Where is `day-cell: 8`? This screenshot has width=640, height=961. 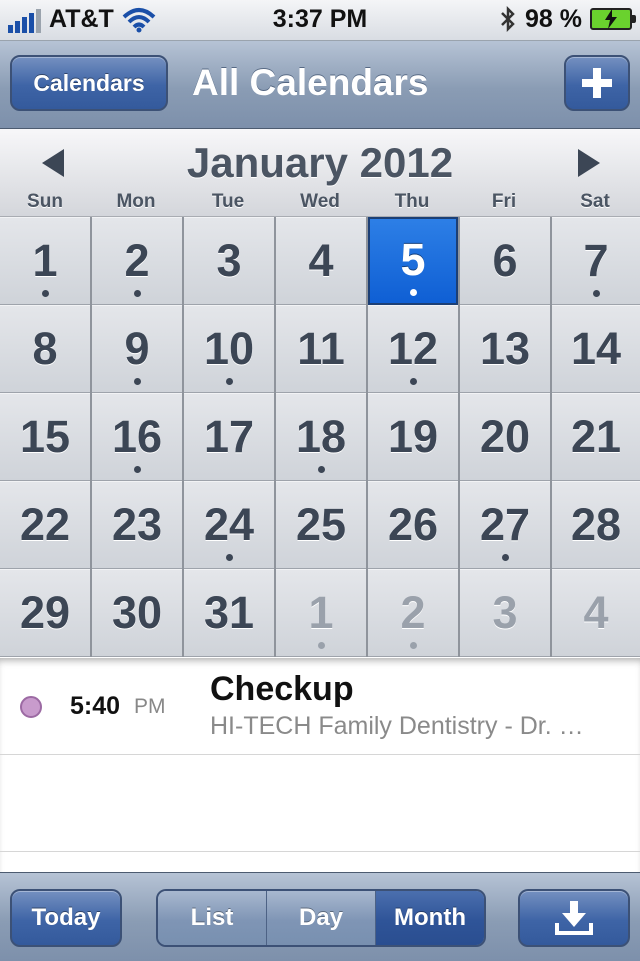 day-cell: 8 is located at coordinates (45, 349).